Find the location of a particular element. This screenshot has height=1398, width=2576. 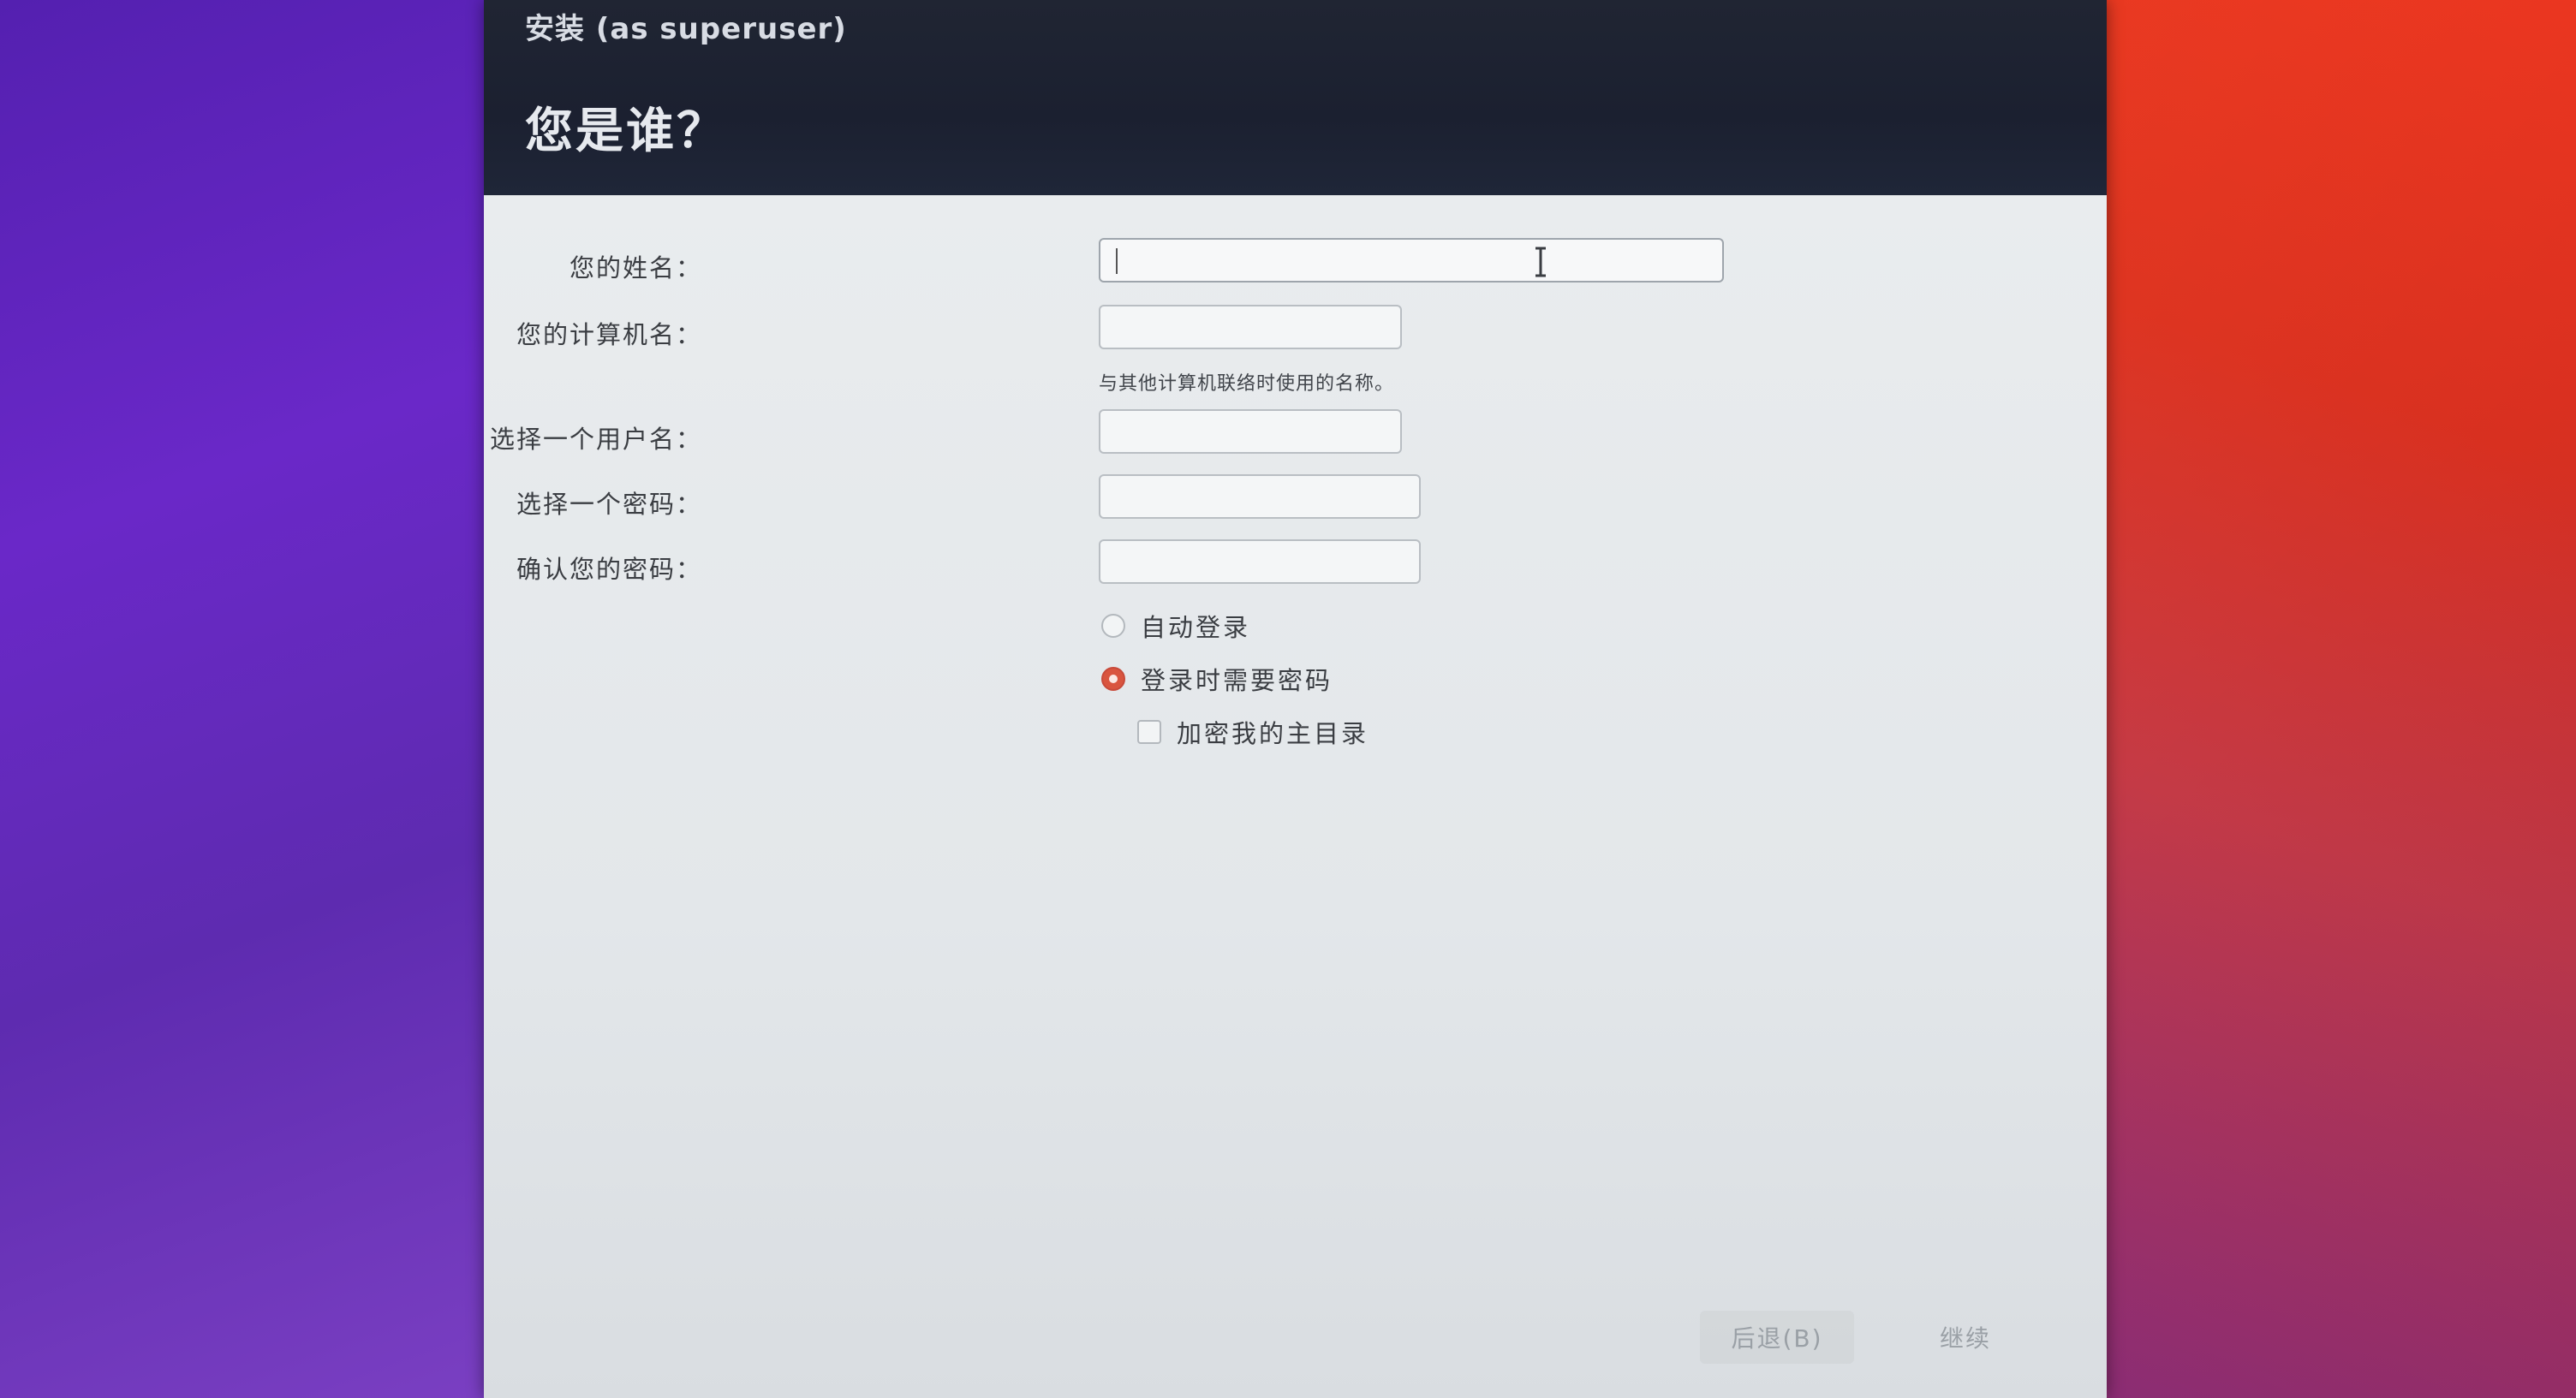

username-label: 选择一个用户名： is located at coordinates (595, 440).